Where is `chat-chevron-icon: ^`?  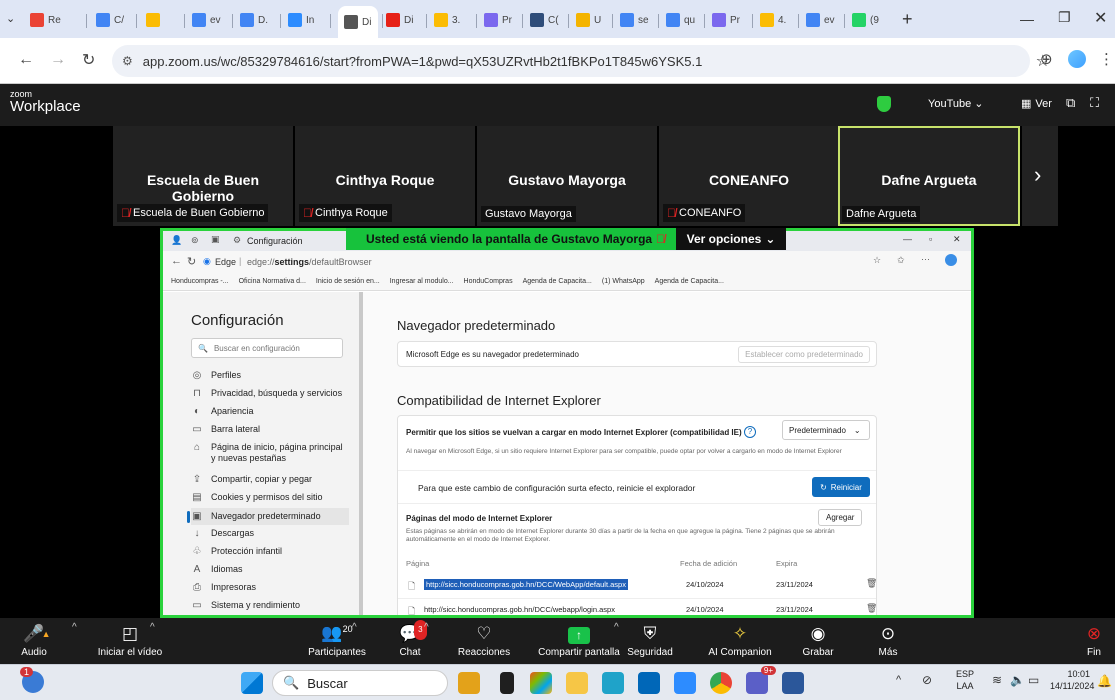 chat-chevron-icon: ^ is located at coordinates (426, 627).